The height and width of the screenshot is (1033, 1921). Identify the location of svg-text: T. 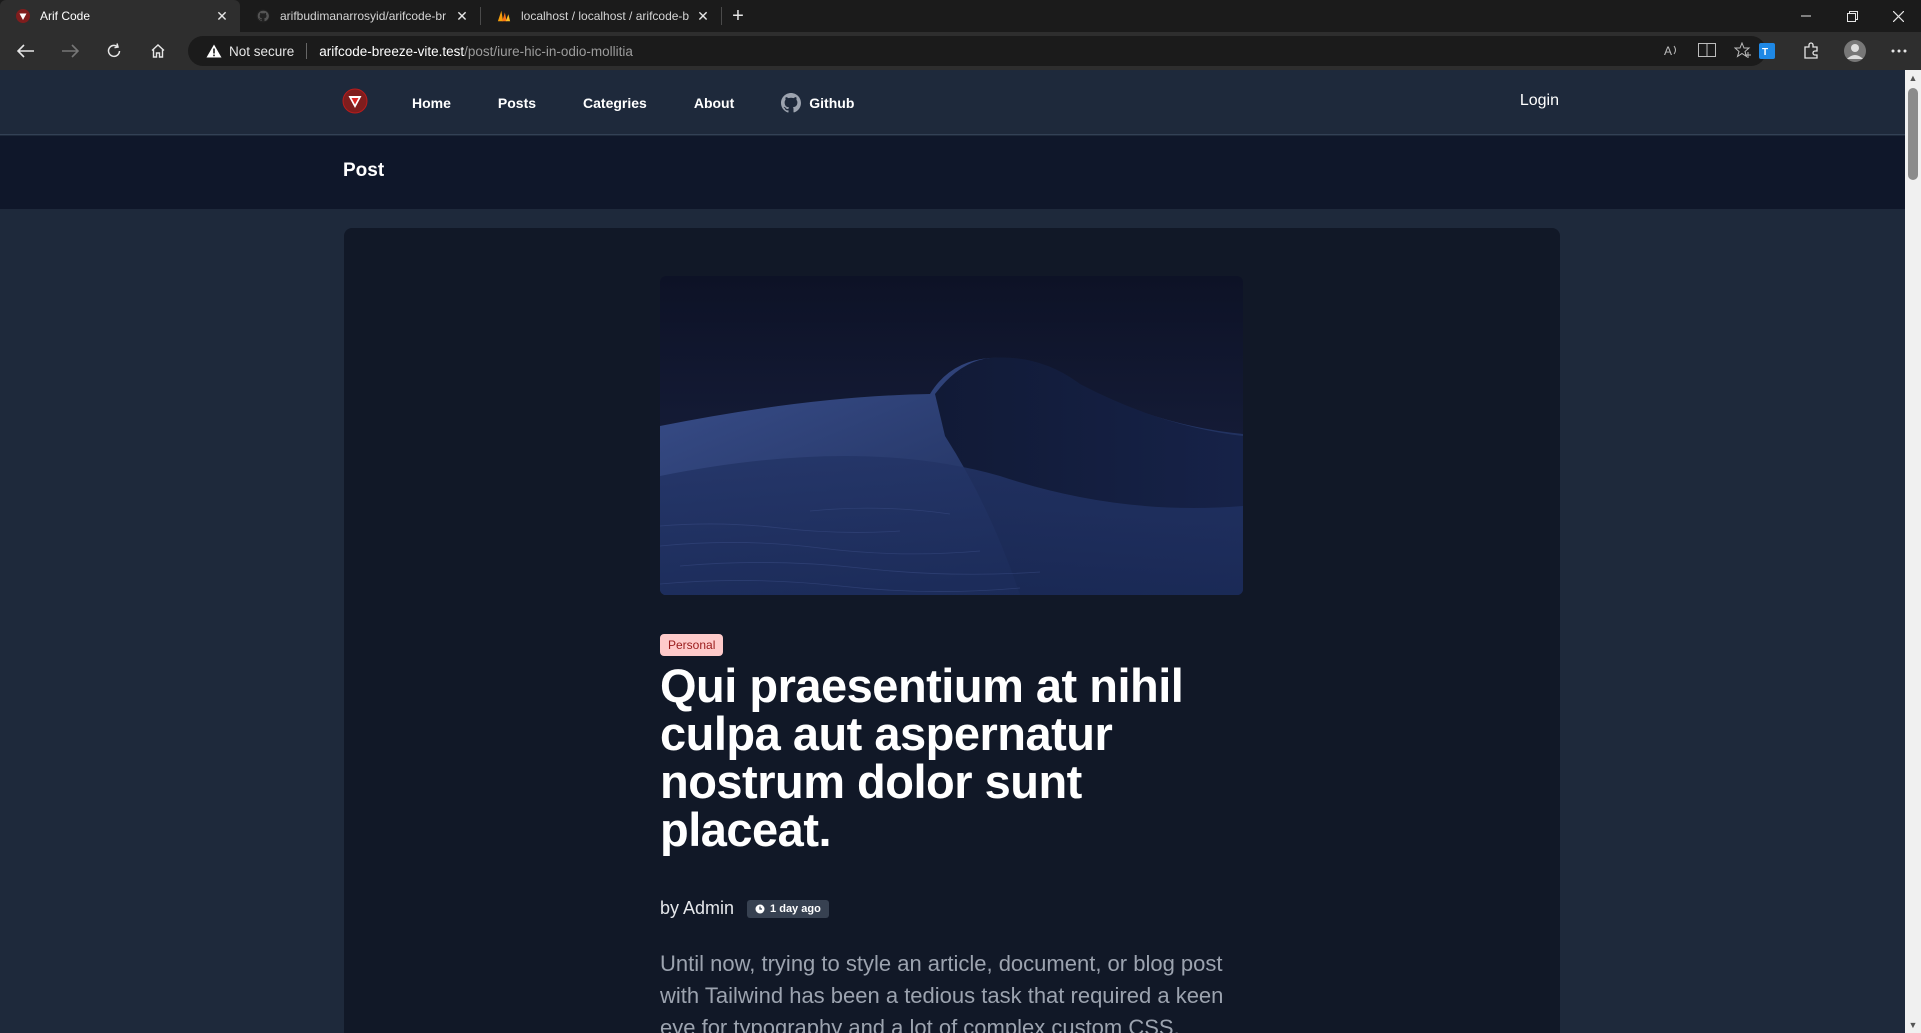
(1765, 52).